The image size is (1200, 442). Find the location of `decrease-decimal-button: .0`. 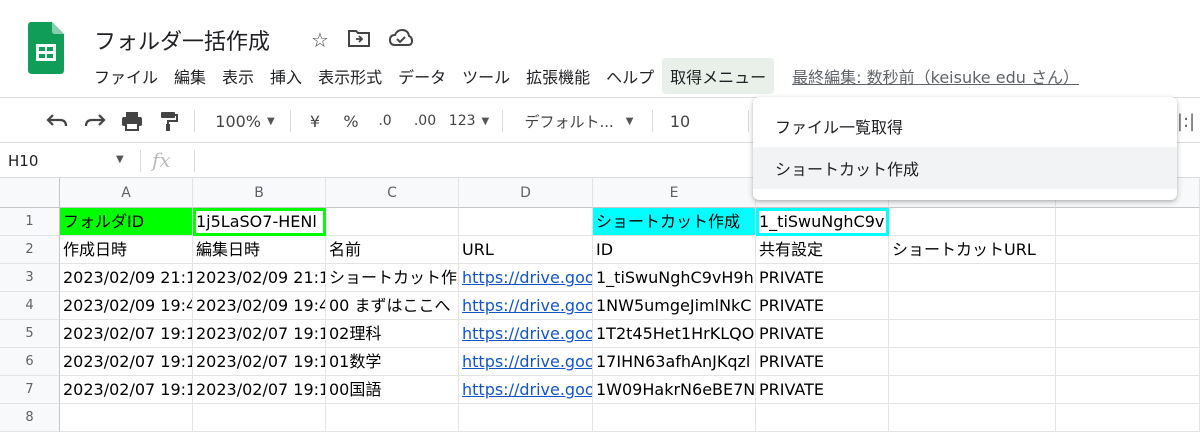

decrease-decimal-button: .0 is located at coordinates (385, 121).